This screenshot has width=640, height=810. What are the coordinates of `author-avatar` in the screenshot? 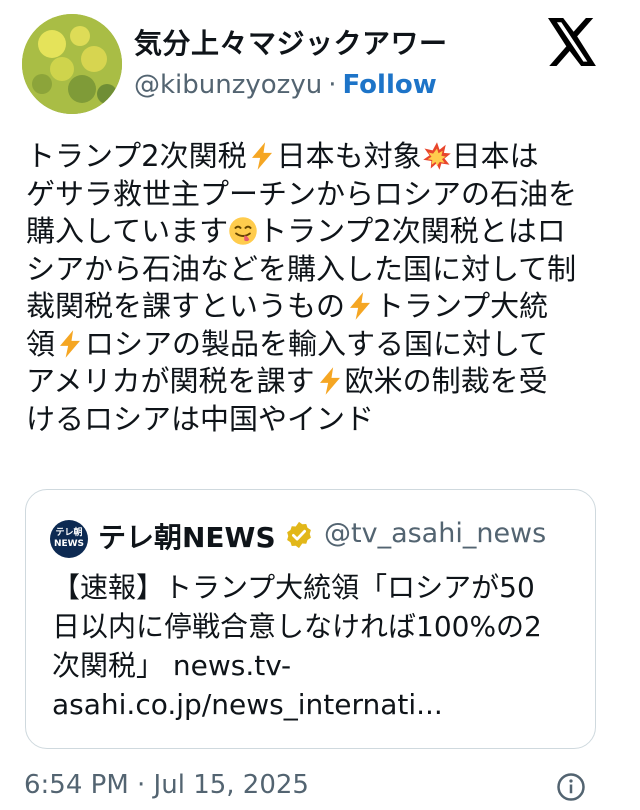 It's located at (72, 64).